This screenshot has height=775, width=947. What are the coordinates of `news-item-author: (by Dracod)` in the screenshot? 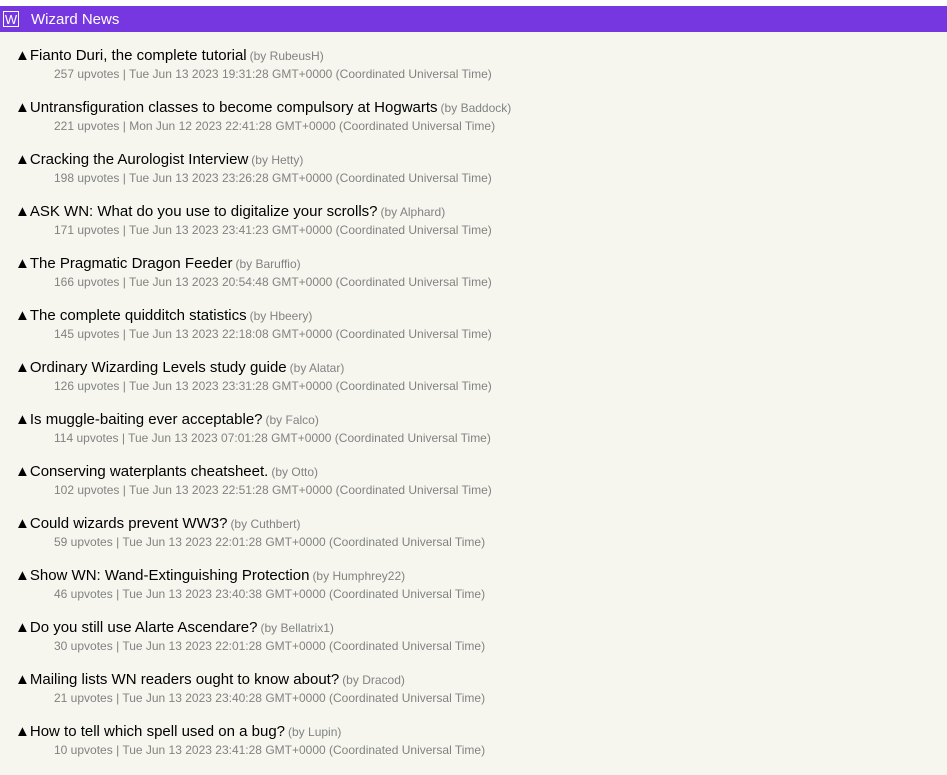 It's located at (373, 680).